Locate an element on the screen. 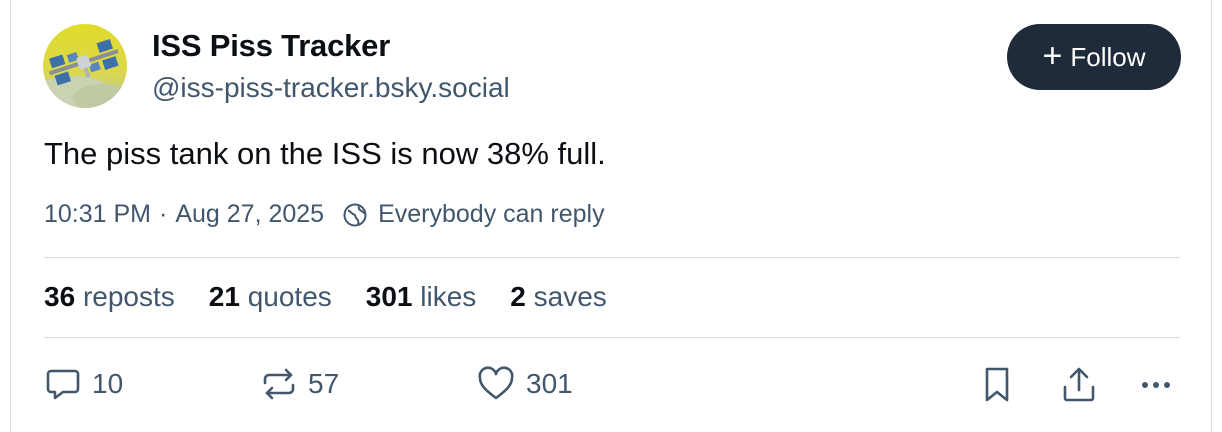 This screenshot has height=432, width=1222. reply-setting: Everybody can reply is located at coordinates (491, 214).